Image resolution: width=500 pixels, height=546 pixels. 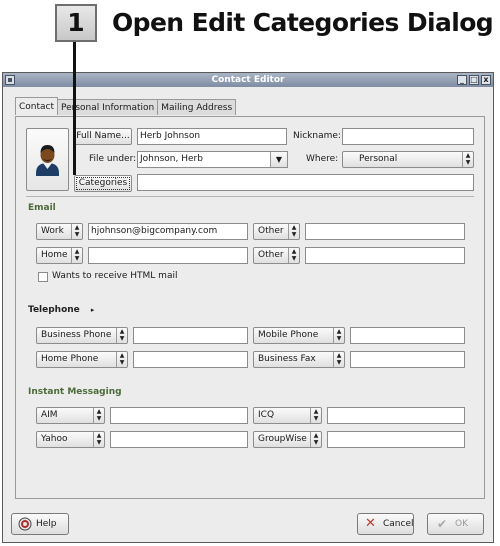 I want to click on nickname-label: Nickname:, so click(x=317, y=136).